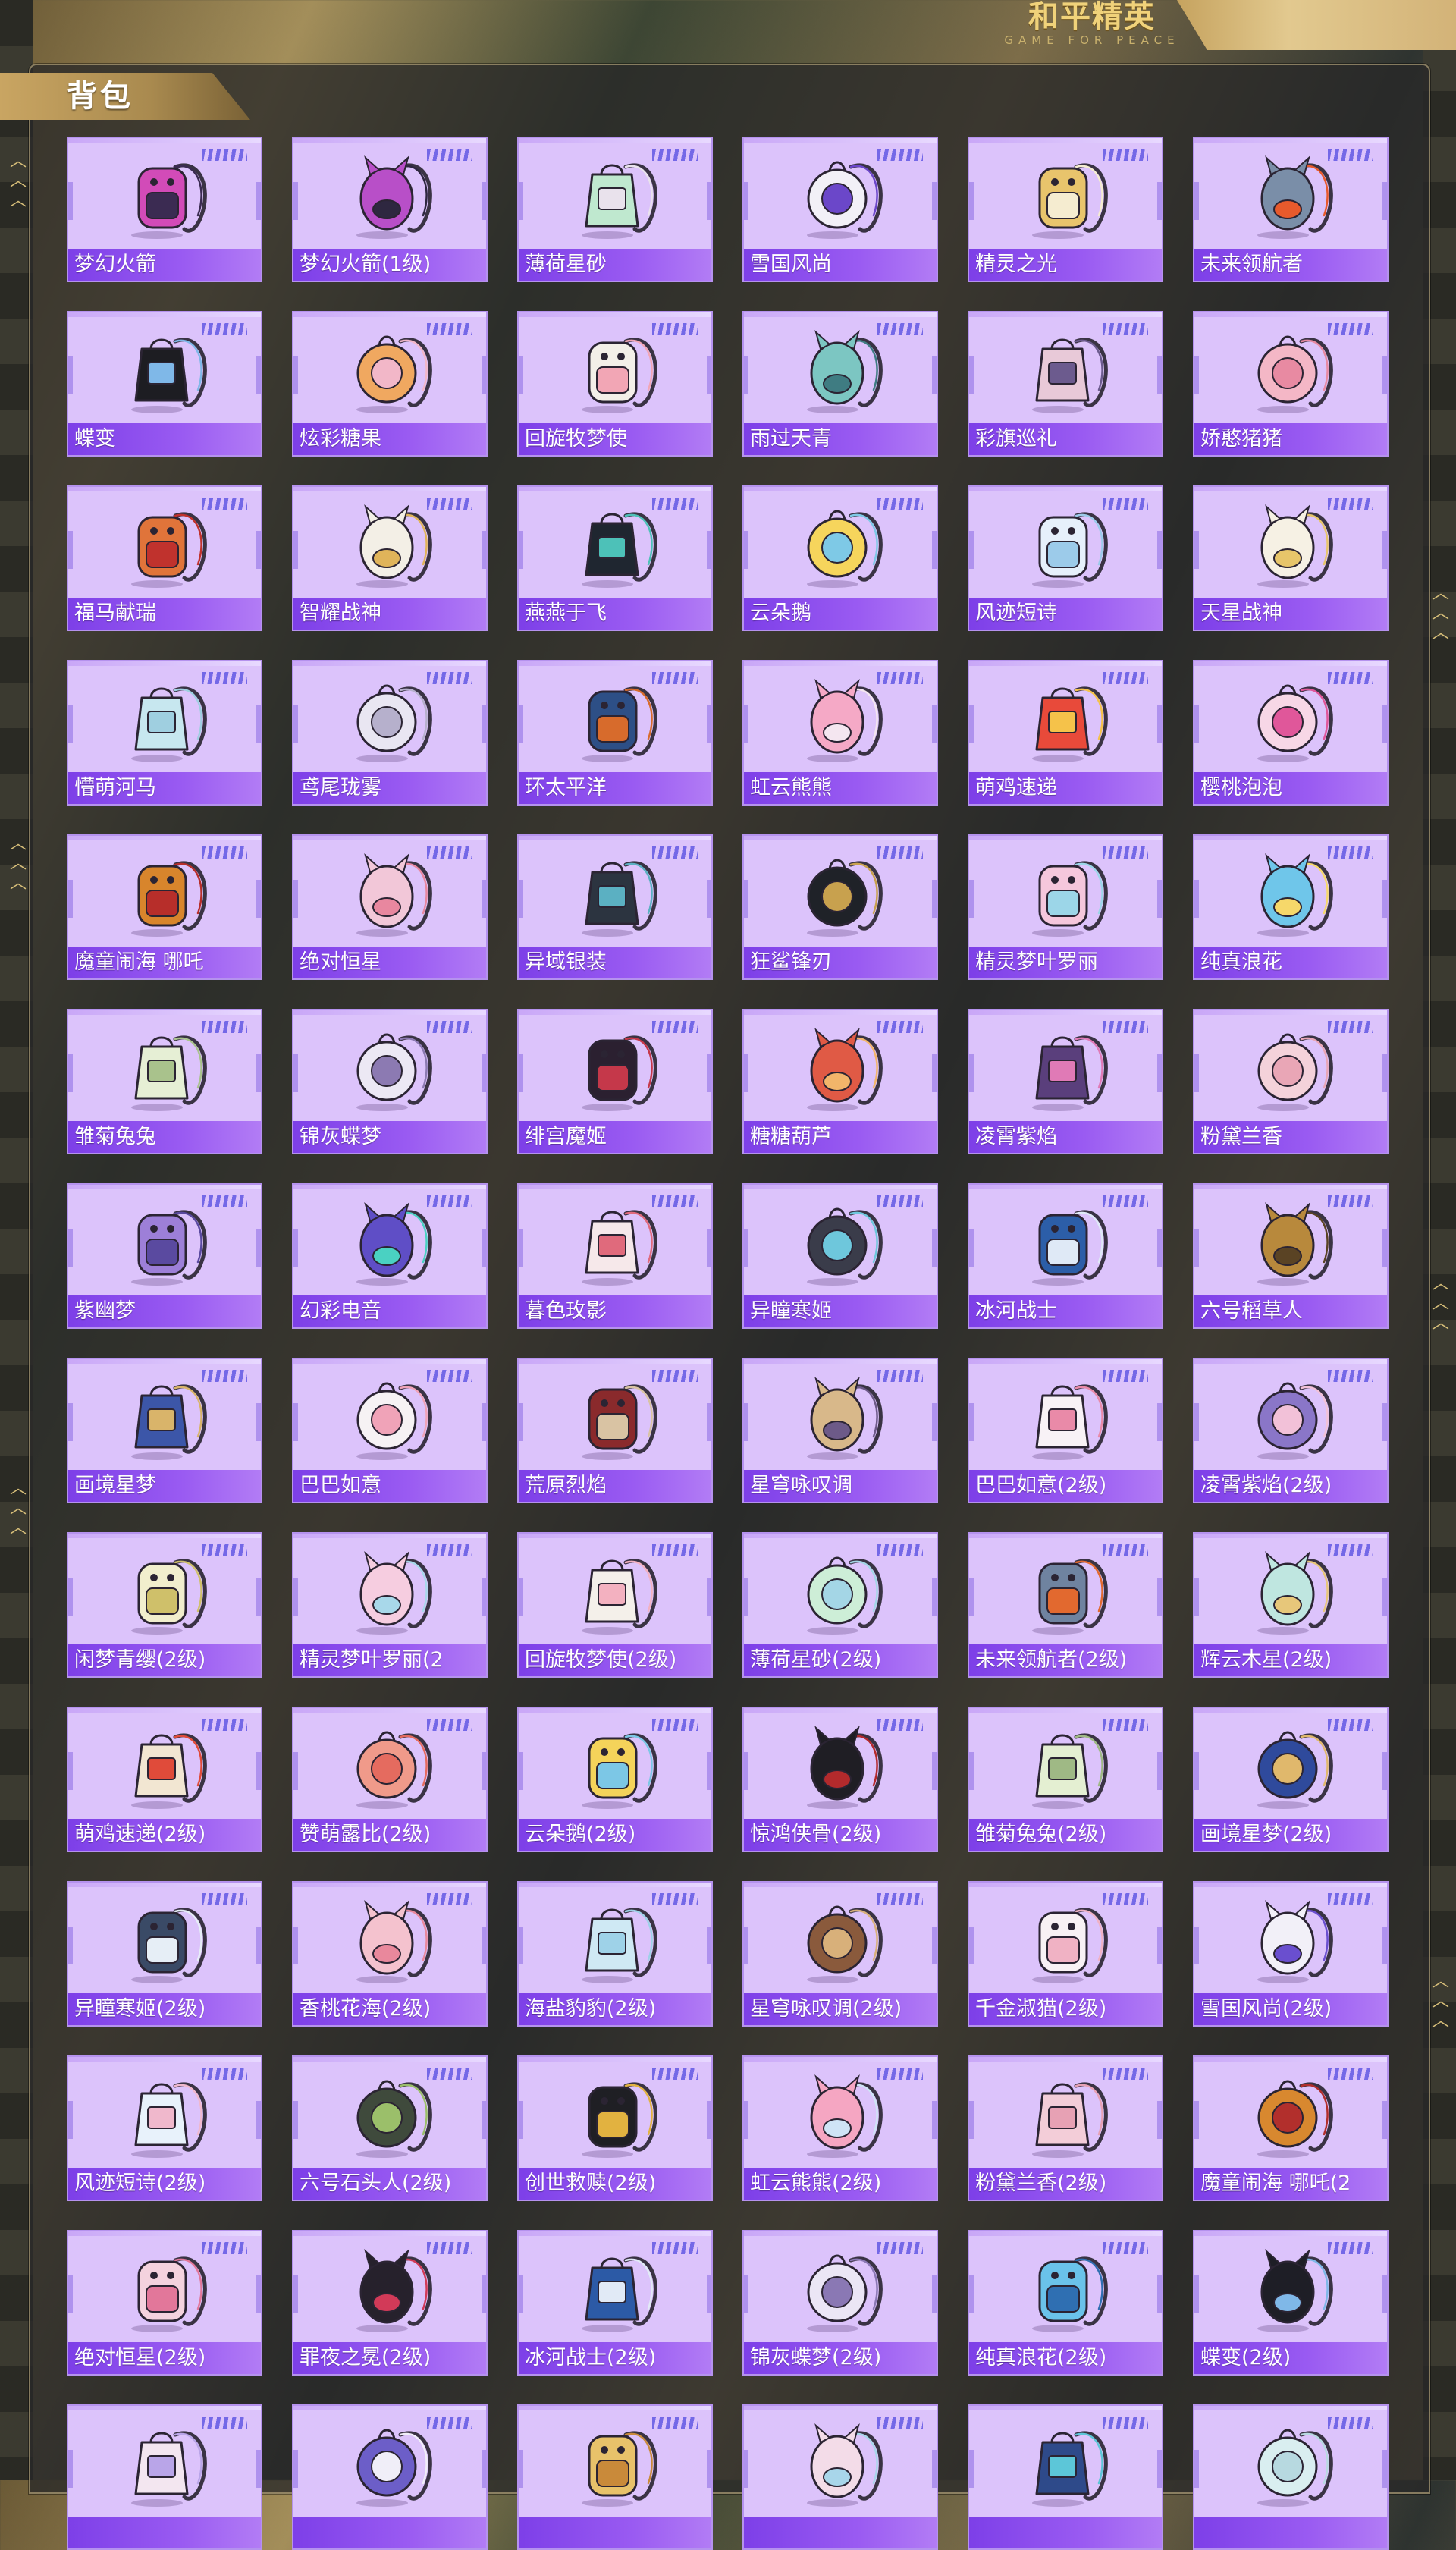  Describe the element at coordinates (1065, 907) in the screenshot. I see `backpack-item-card: 精灵梦叶罗丽` at that location.